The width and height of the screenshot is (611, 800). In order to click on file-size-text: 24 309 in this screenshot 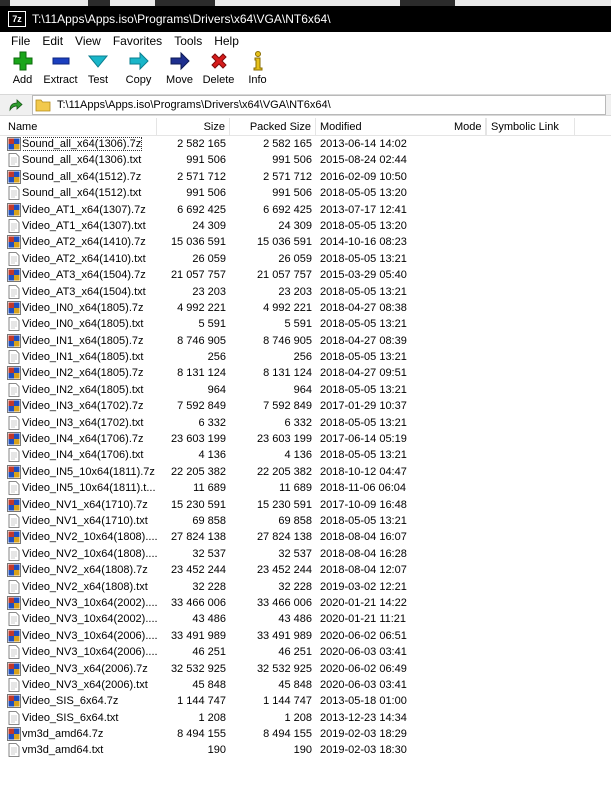, I will do `click(209, 225)`.